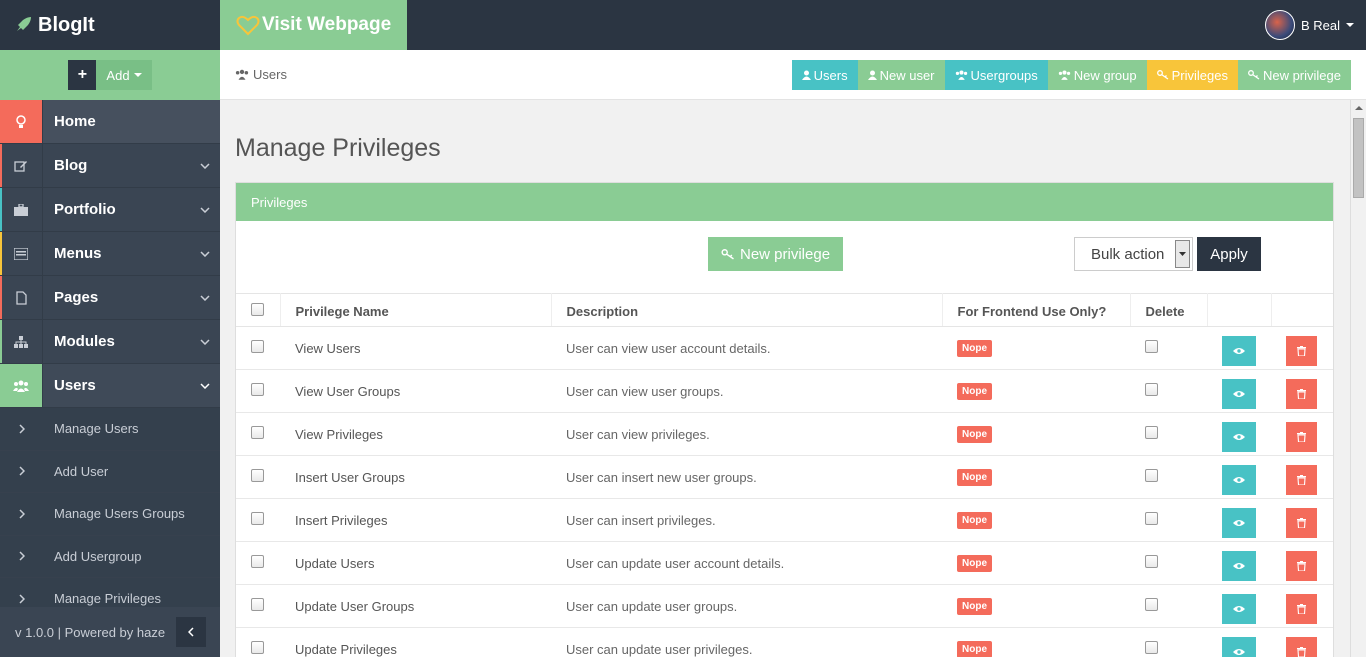  I want to click on collapse-sidebar-button, so click(191, 632).